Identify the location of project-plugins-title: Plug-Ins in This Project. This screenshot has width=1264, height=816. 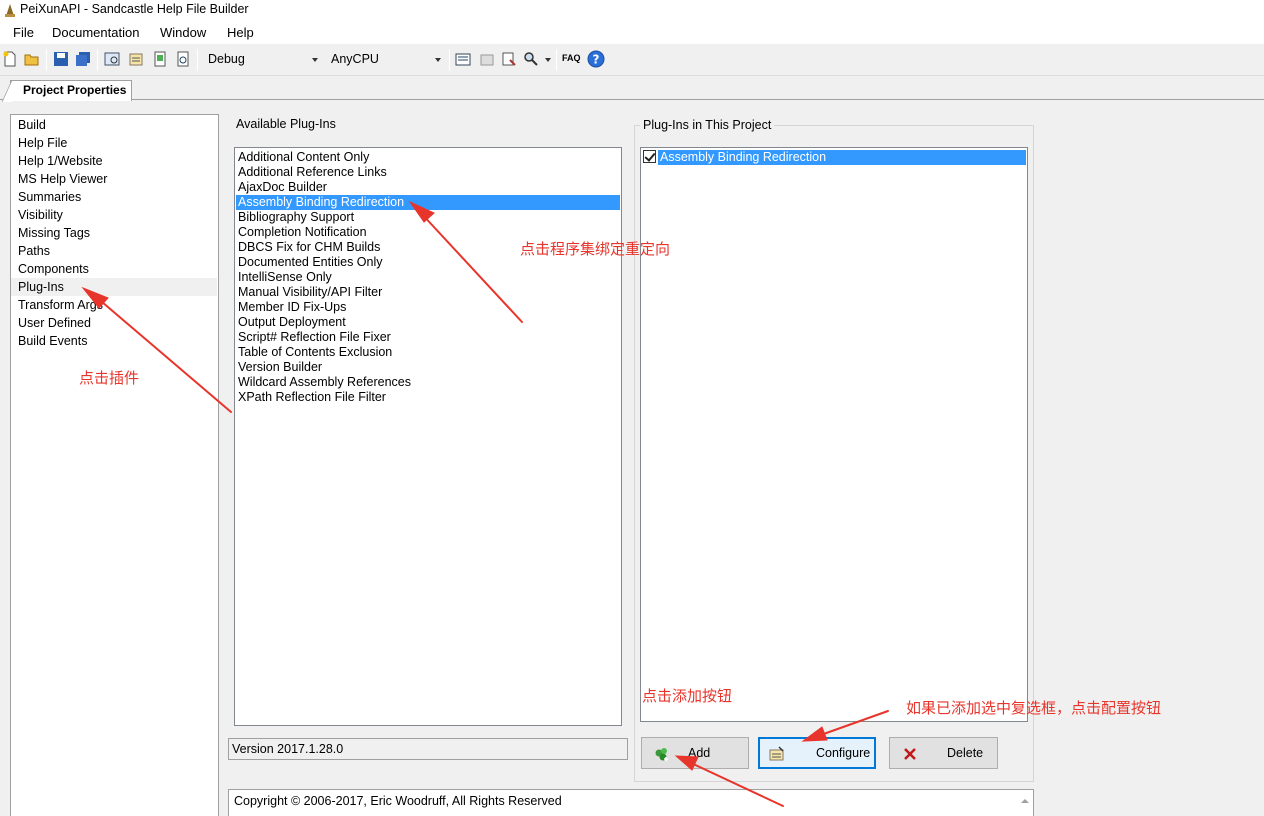
(707, 125).